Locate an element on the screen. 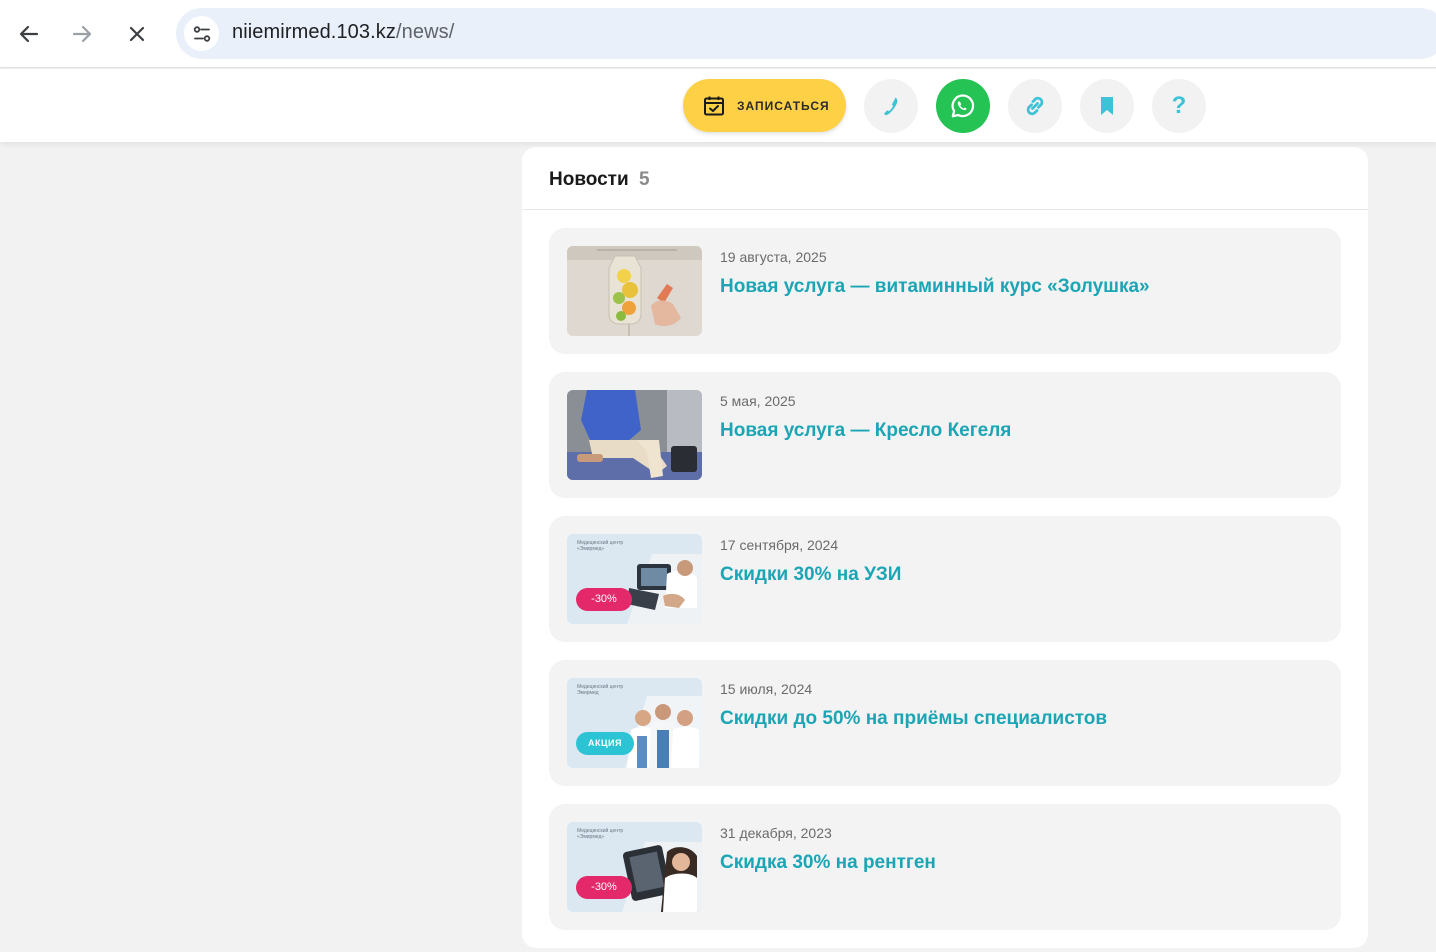 This screenshot has width=1436, height=952. question-mark-icon: ? is located at coordinates (1179, 105).